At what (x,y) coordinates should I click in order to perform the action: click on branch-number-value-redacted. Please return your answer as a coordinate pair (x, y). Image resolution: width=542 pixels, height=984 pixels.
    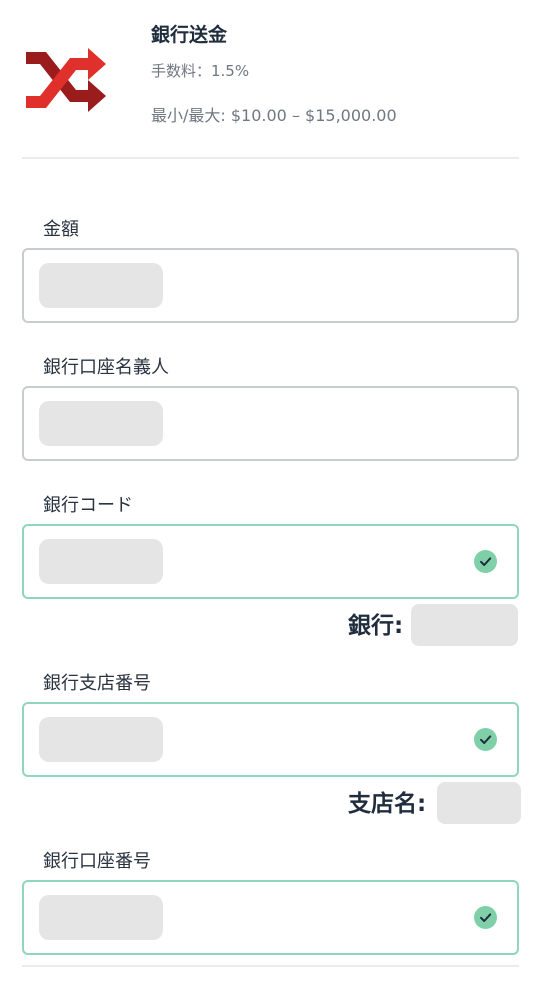
    Looking at the image, I should click on (101, 739).